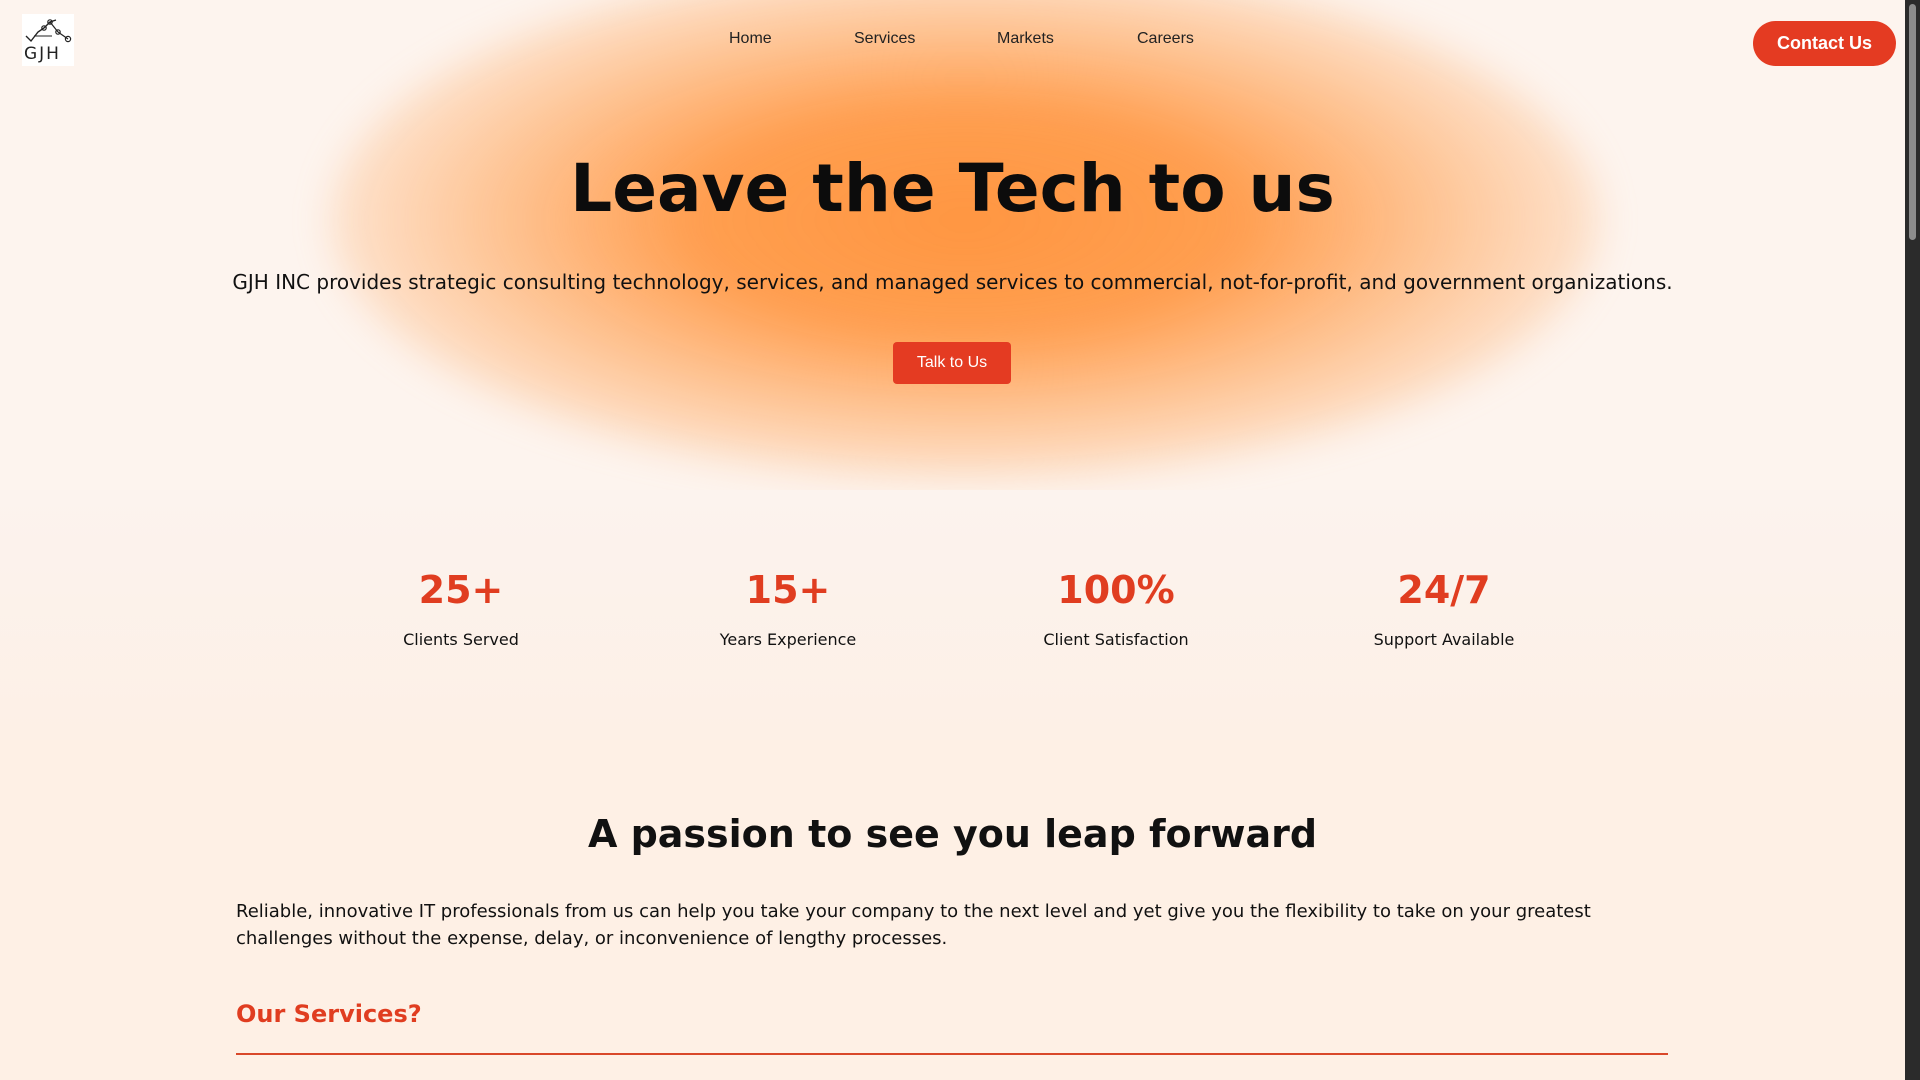  I want to click on stat-years: 15+ Years Experience, so click(788, 605).